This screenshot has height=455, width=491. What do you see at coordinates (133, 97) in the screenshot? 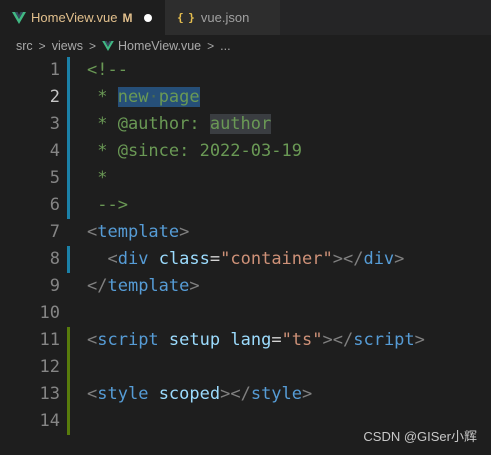
I see `selected-word: new` at bounding box center [133, 97].